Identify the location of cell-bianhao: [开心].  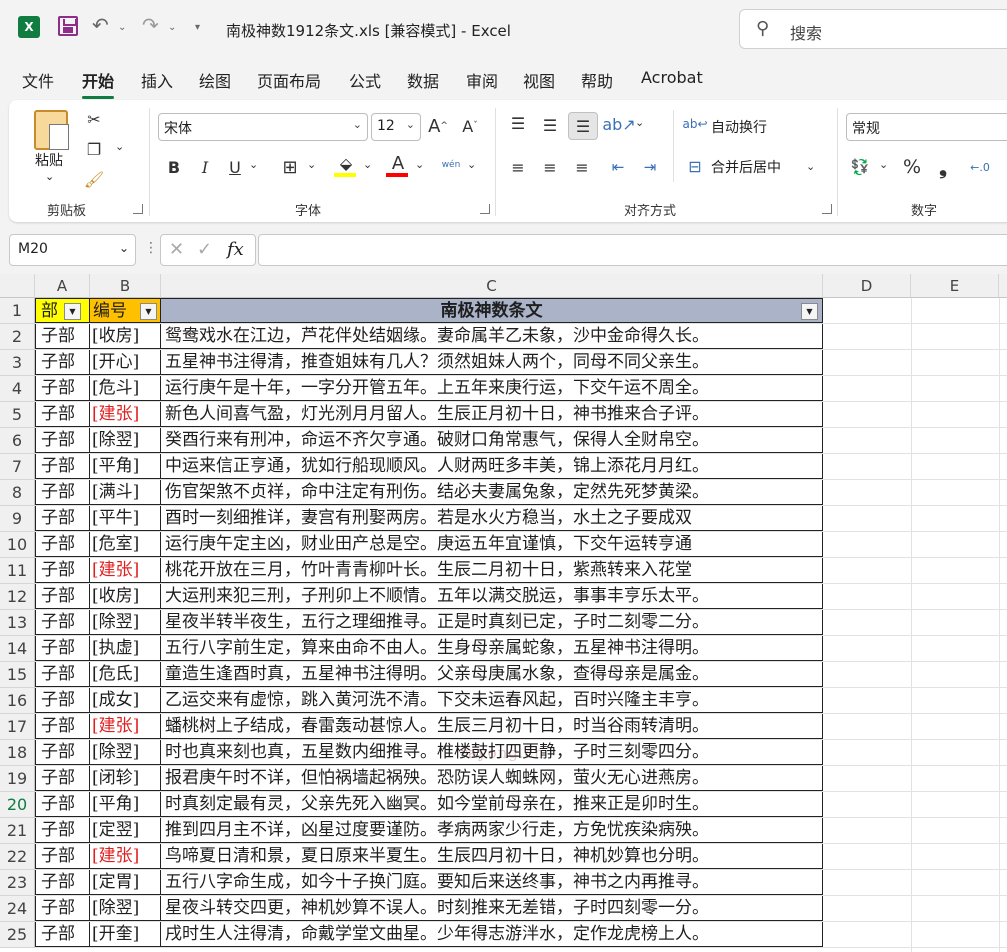
(125, 362).